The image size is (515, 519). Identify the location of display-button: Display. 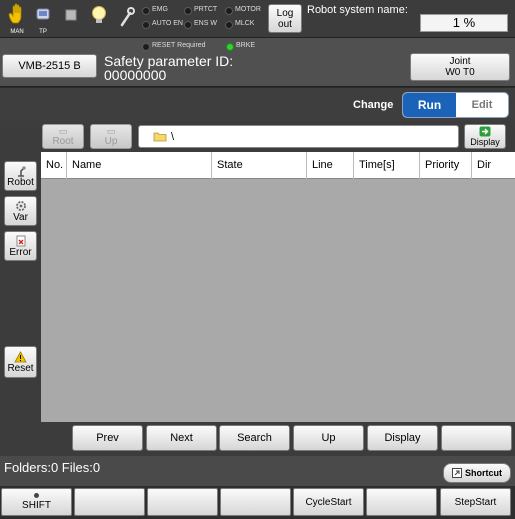
(402, 438).